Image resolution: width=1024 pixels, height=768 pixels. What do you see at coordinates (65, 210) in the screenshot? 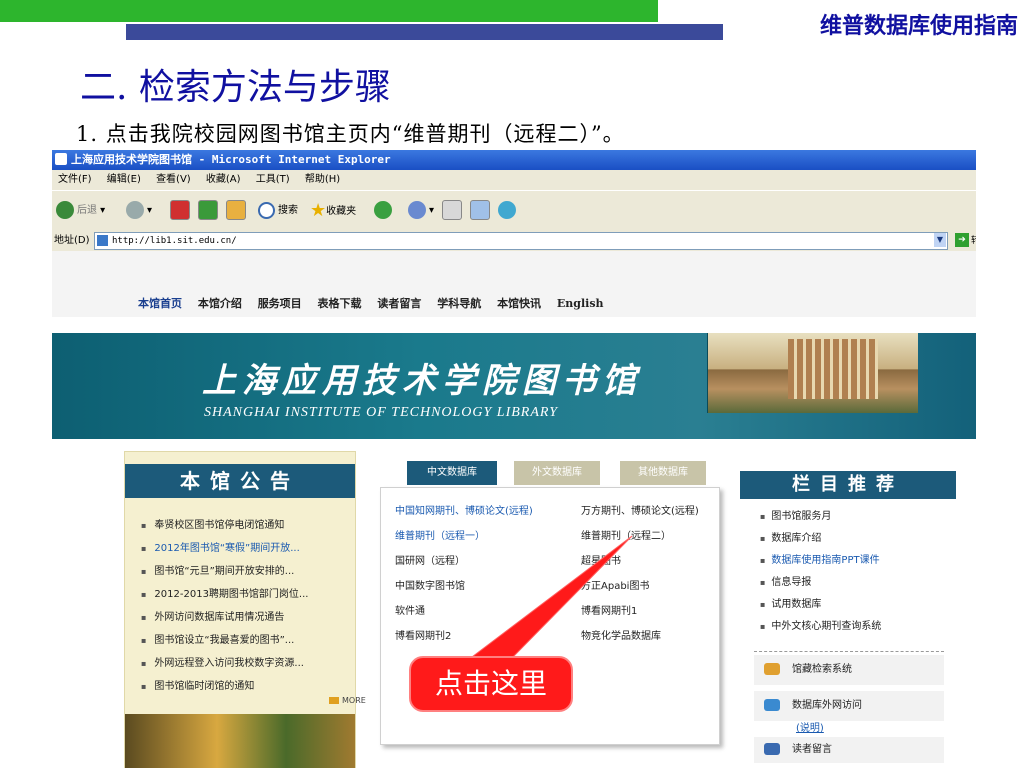
I see `back-arrow-icon` at bounding box center [65, 210].